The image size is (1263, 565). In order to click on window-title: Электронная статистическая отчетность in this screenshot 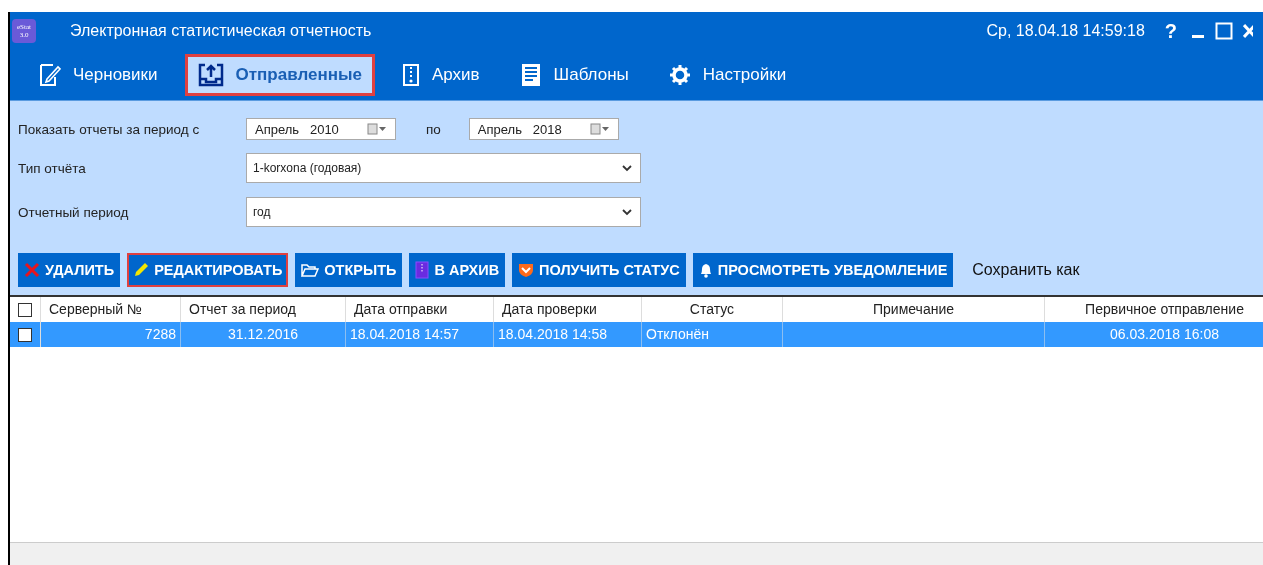, I will do `click(221, 31)`.